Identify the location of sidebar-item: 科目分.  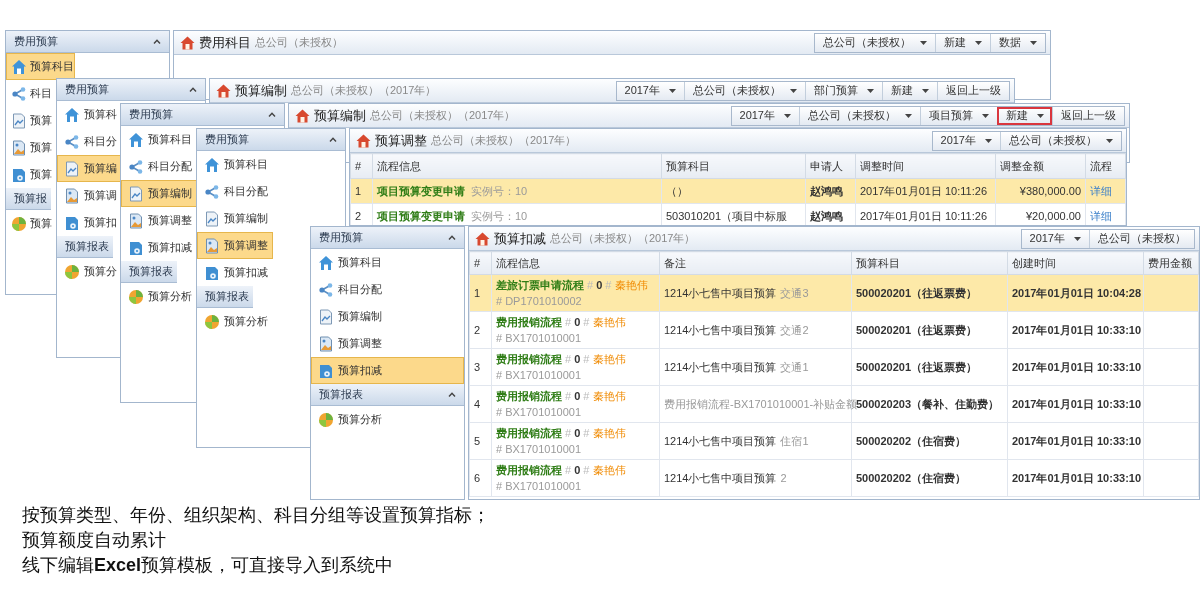
(89, 141).